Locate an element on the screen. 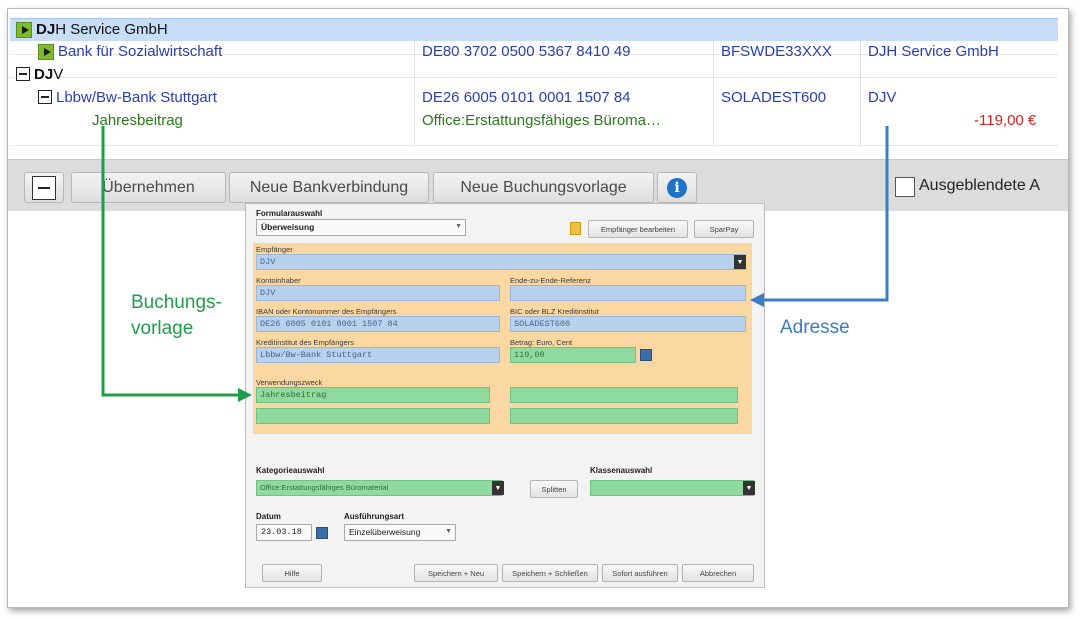 This screenshot has width=1082, height=618. exec-type-label: Ausführungsart is located at coordinates (374, 516).